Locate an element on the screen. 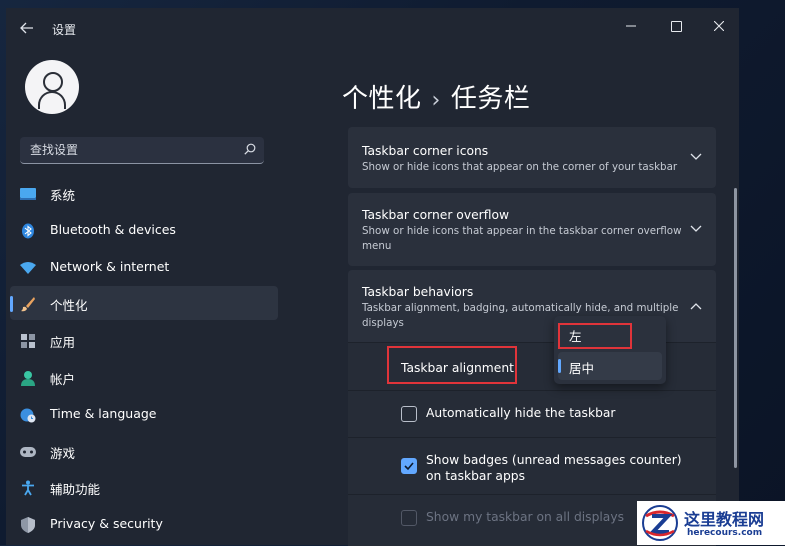  breadcrumb-parent: 个性化 is located at coordinates (382, 99).